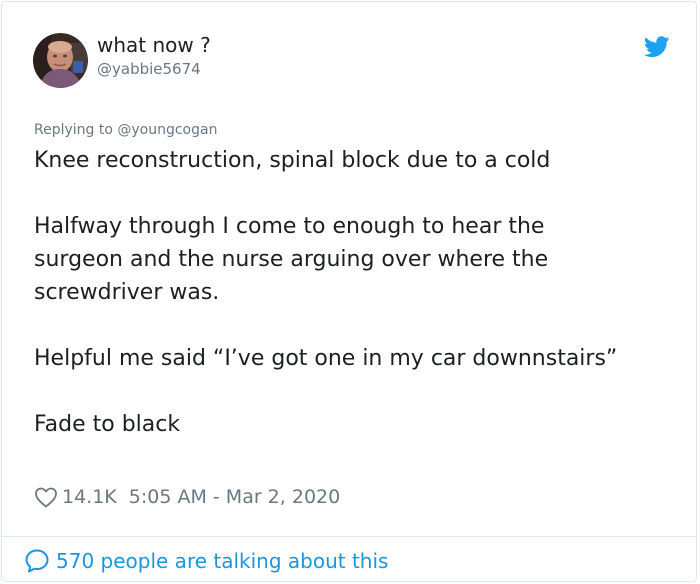  What do you see at coordinates (154, 45) in the screenshot?
I see `author-display-name: what now ?` at bounding box center [154, 45].